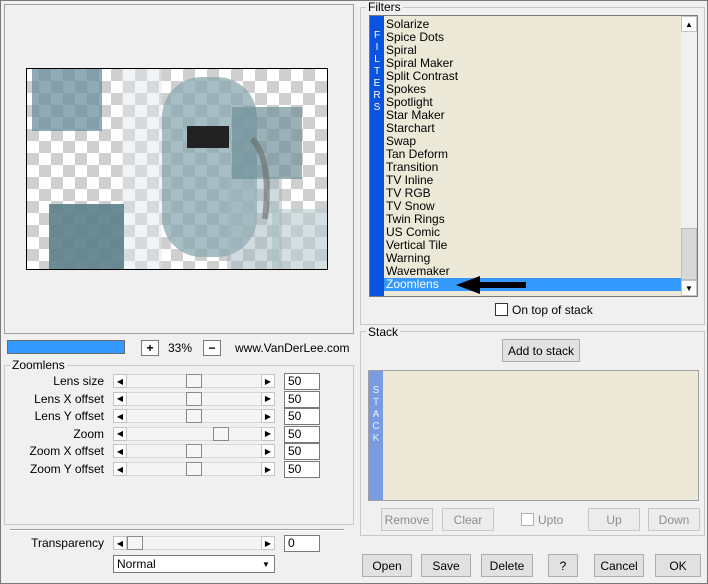 This screenshot has height=584, width=708. I want to click on up-button: Up, so click(614, 519).